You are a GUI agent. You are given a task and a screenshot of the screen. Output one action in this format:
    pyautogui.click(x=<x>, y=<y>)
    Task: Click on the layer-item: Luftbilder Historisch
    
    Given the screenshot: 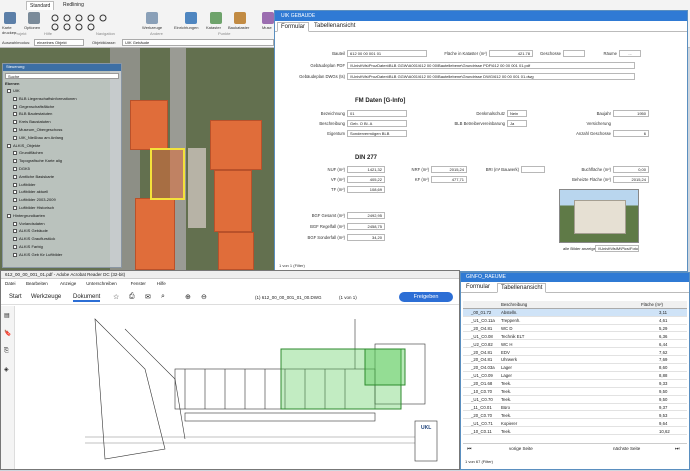 What is the action you would take?
    pyautogui.click(x=33, y=207)
    